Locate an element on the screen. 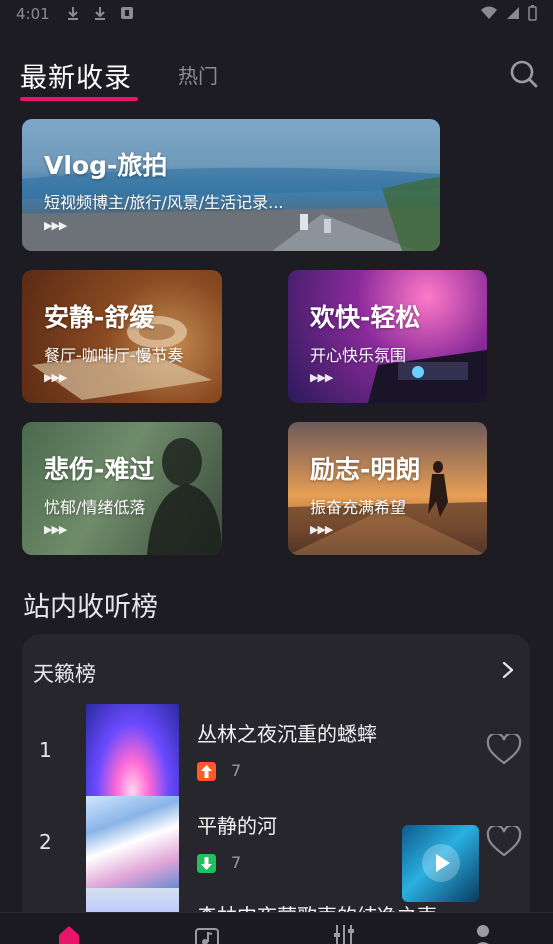 The image size is (553, 944). battery-icon is located at coordinates (532, 13).